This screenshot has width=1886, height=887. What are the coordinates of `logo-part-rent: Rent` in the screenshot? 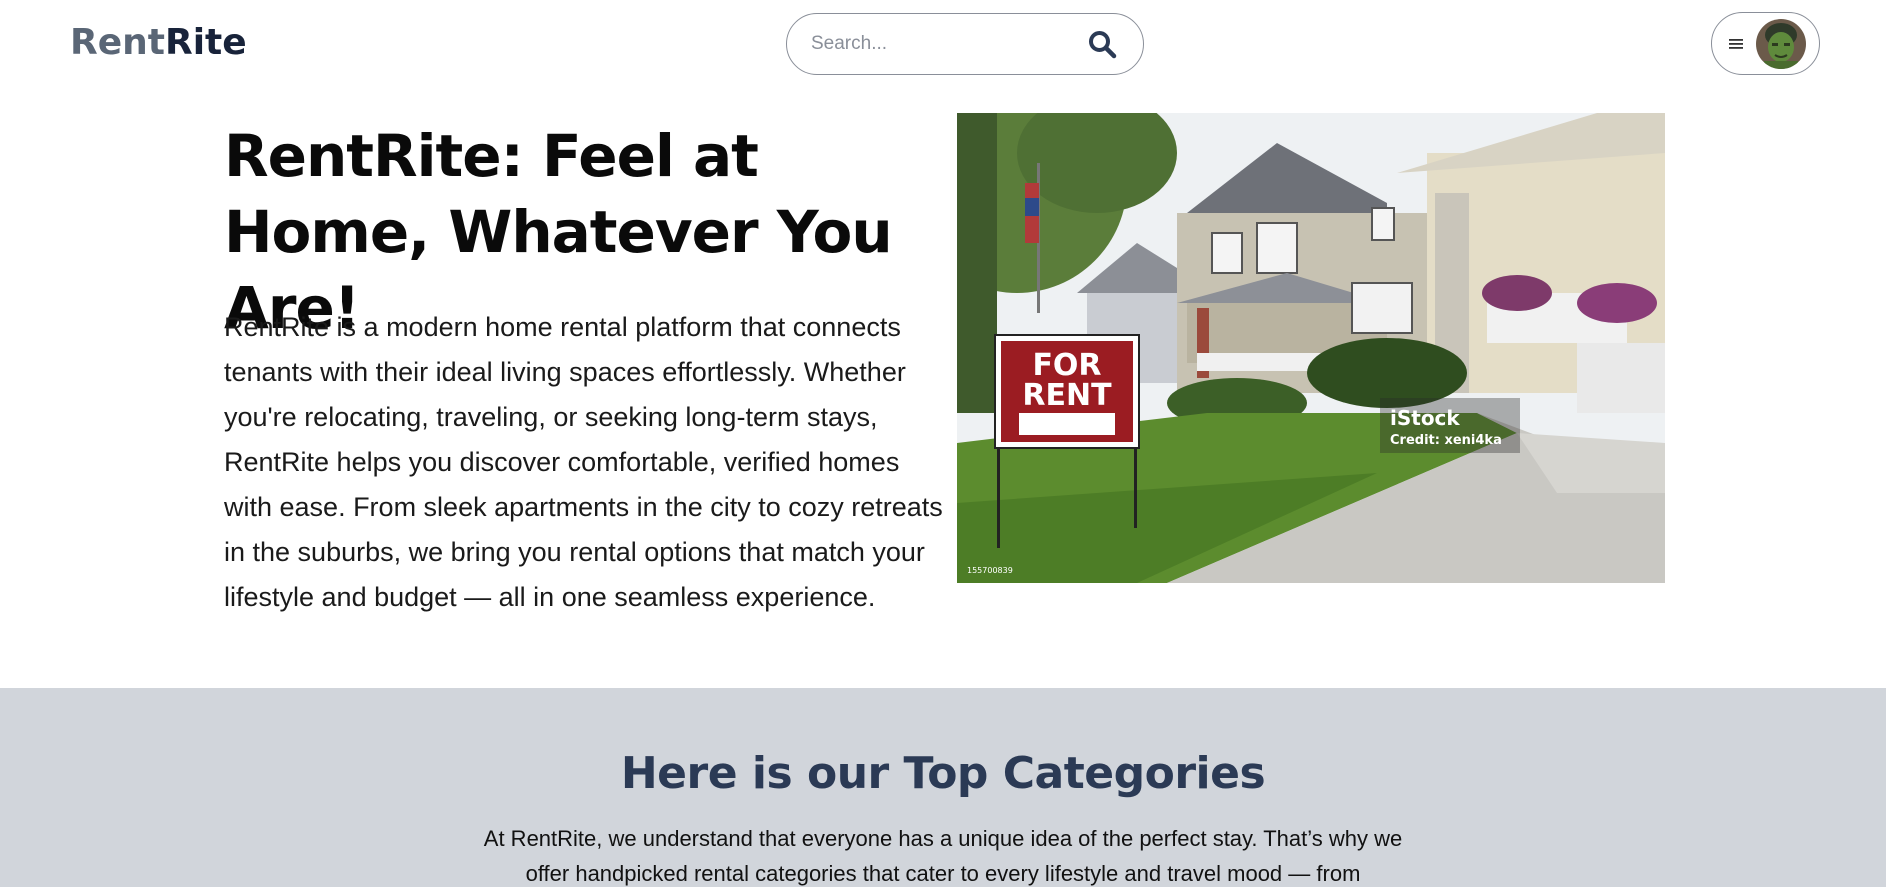 It's located at (117, 42).